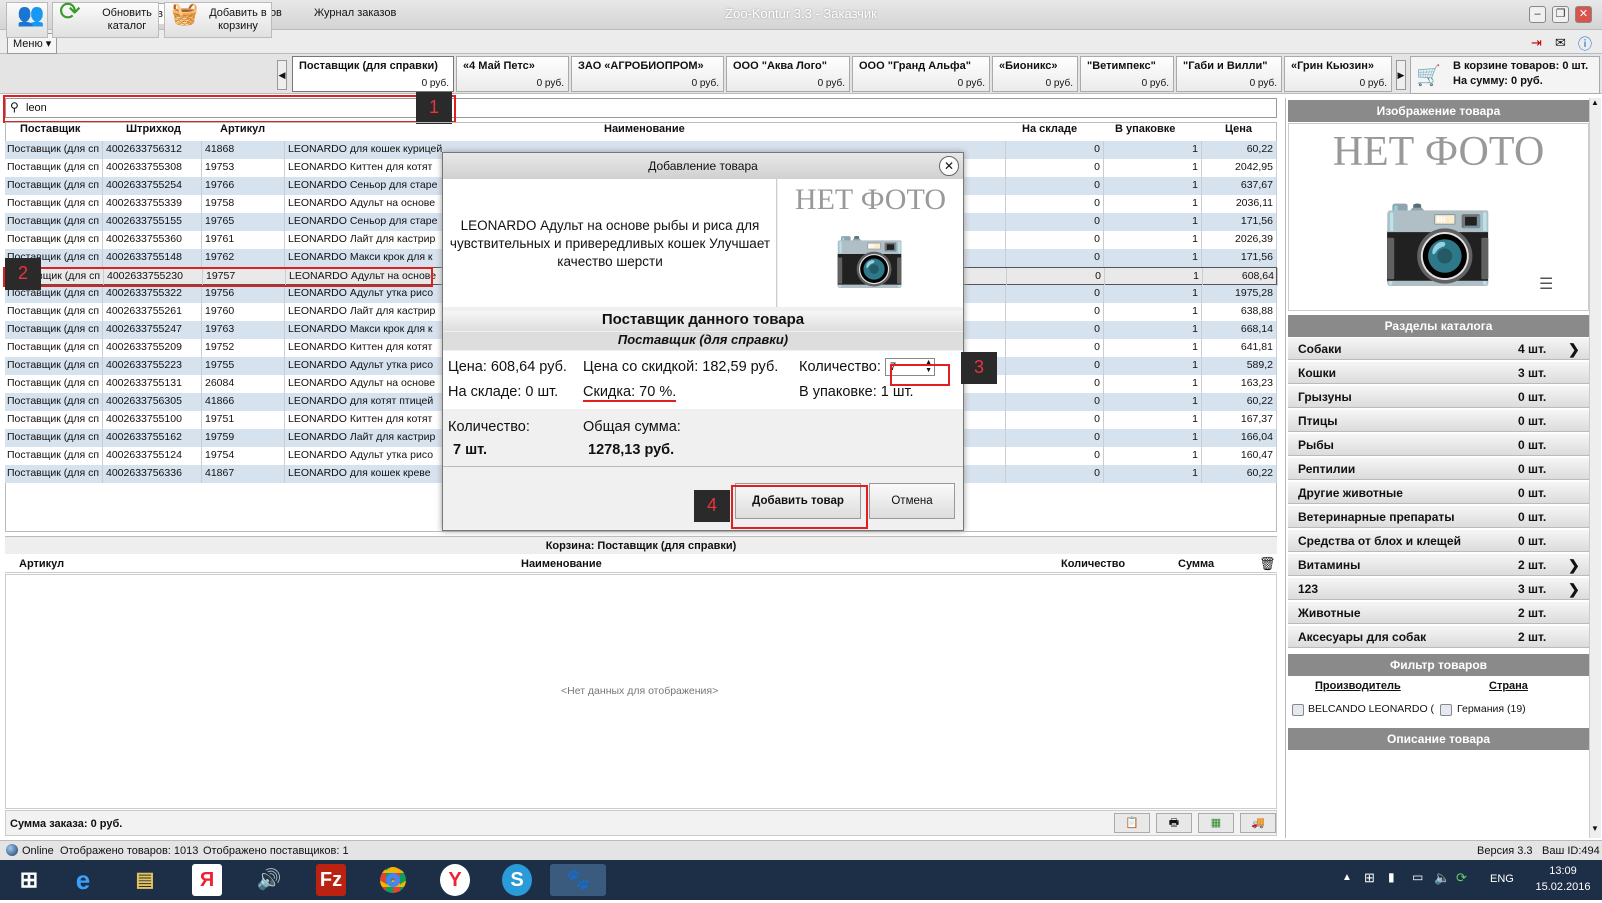 Image resolution: width=1602 pixels, height=903 pixels. Describe the element at coordinates (644, 131) in the screenshot. I see `col-name: Наименование` at that location.